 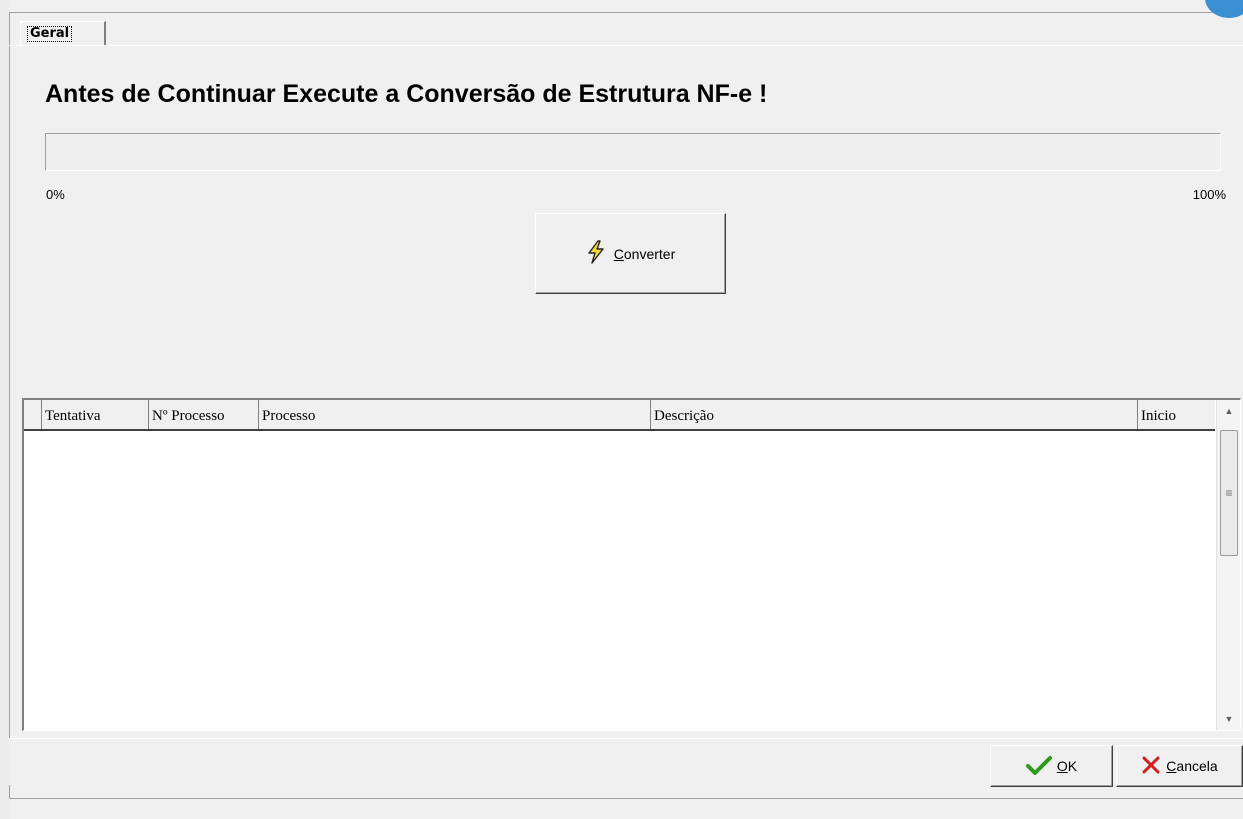 What do you see at coordinates (50, 34) in the screenshot?
I see `tab-geral-label: Geral` at bounding box center [50, 34].